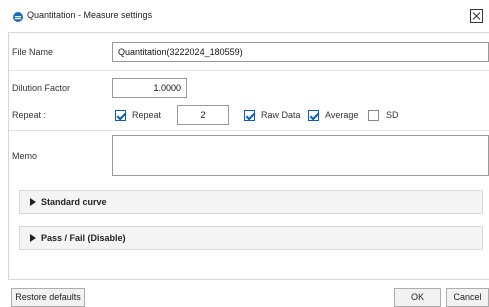  I want to click on raw-data-label: Raw Data, so click(281, 115).